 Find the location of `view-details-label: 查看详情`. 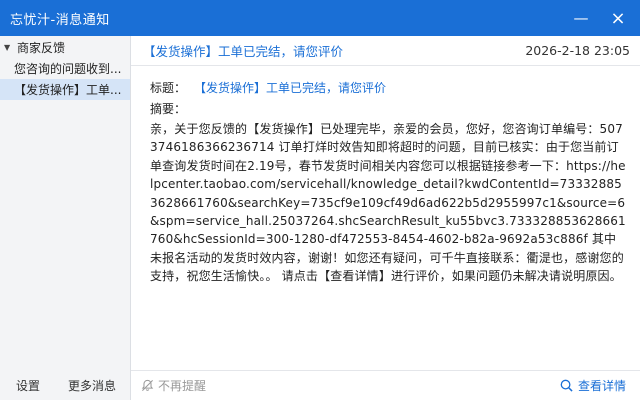

view-details-label: 查看详情 is located at coordinates (601, 386).